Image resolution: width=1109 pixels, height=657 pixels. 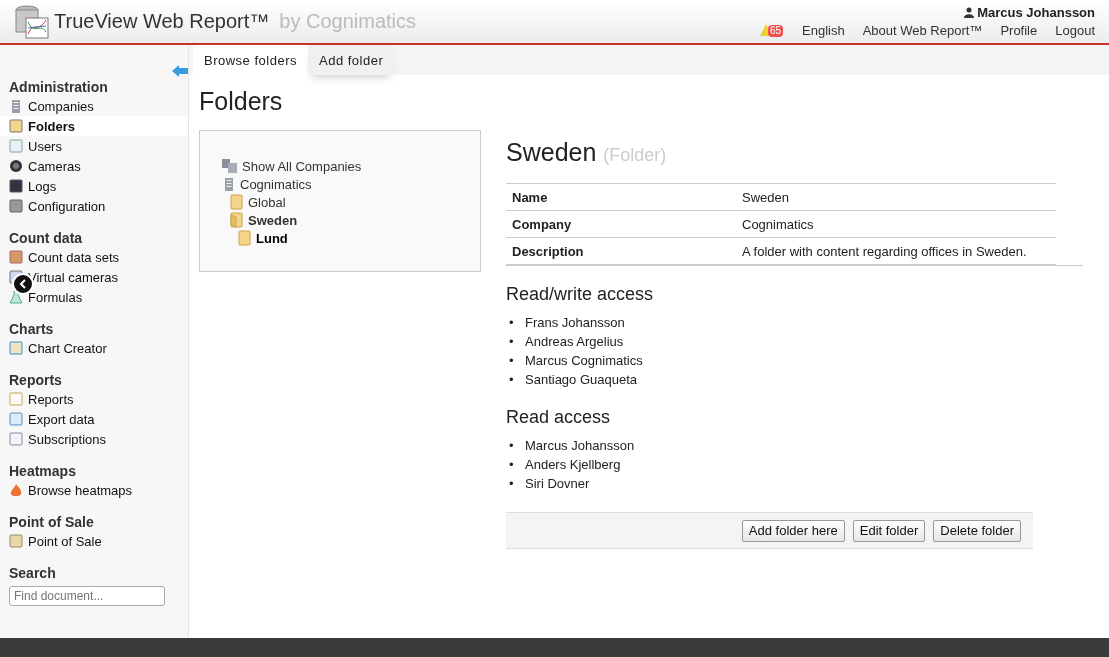 I want to click on property-value: Cognimatics, so click(x=896, y=224).